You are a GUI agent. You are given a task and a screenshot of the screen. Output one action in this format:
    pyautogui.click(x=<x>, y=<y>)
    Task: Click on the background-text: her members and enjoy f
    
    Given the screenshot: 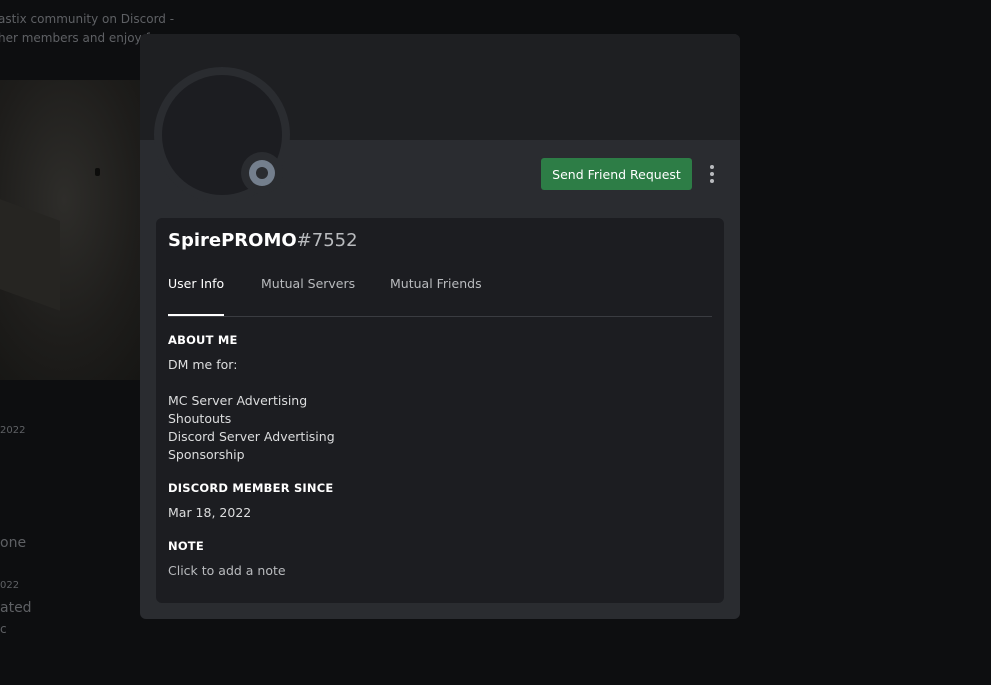 What is the action you would take?
    pyautogui.click(x=75, y=38)
    